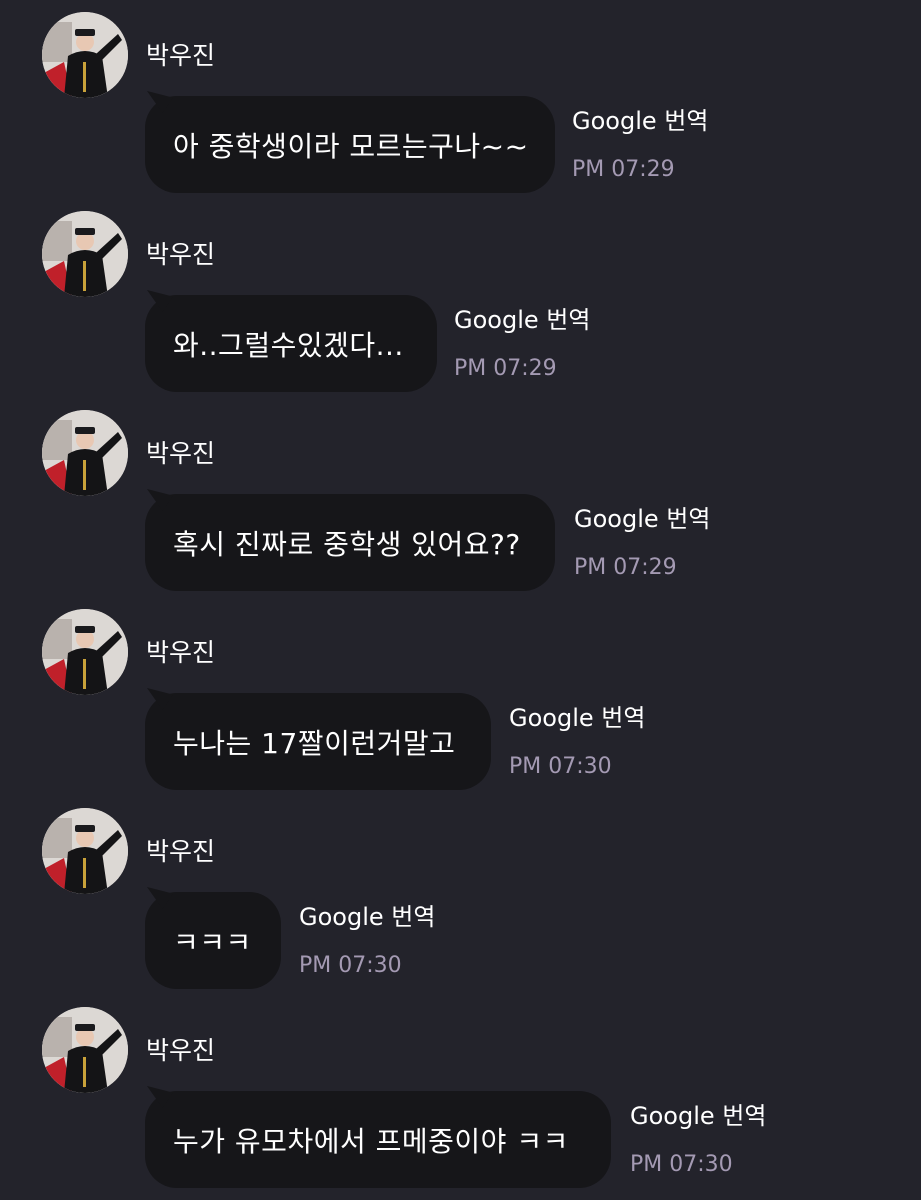  I want to click on message-bubble: 혹시 진짜로 중학생 있어요??, so click(350, 542).